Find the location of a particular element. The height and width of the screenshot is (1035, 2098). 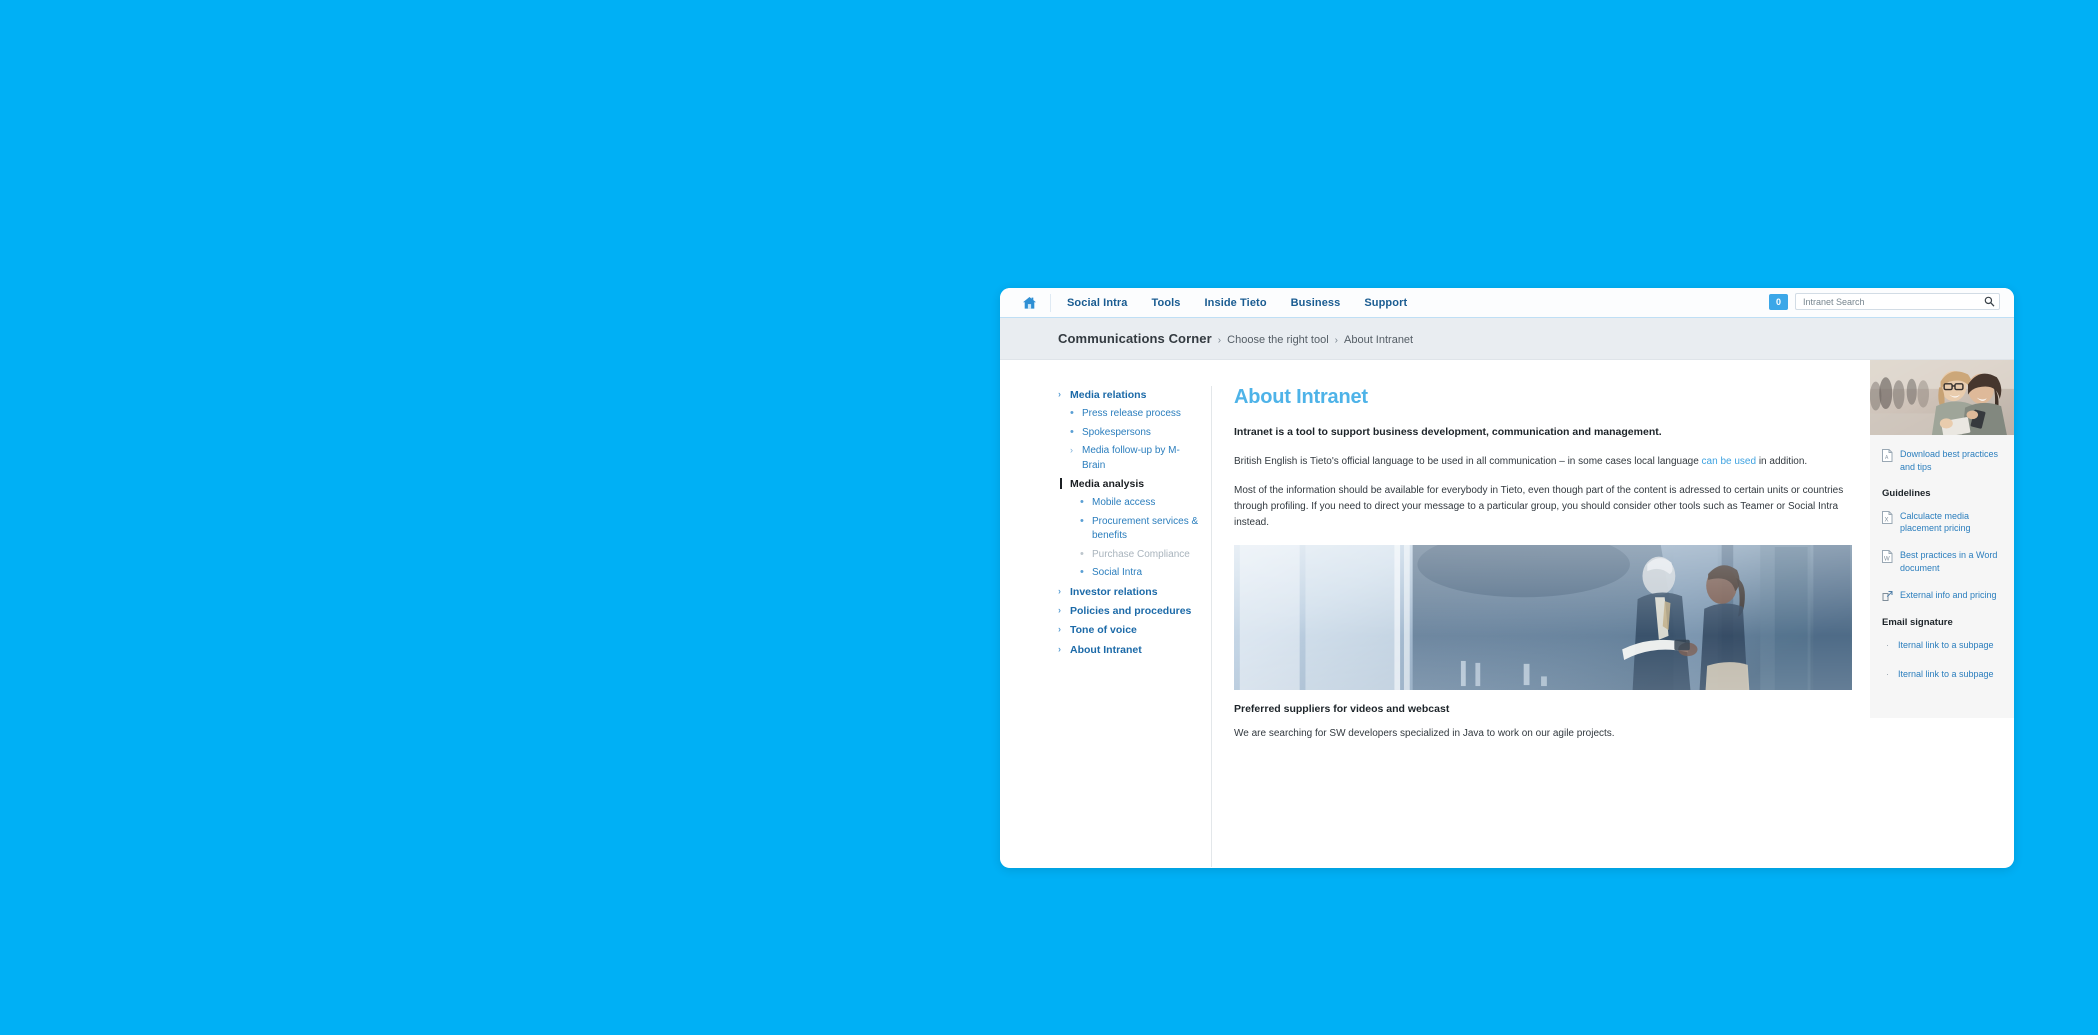

sidebar-item-label: About Intranet is located at coordinates (1106, 649).